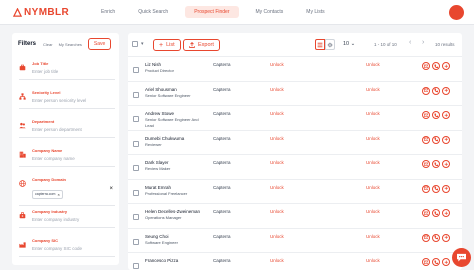 The height and width of the screenshot is (270, 474). I want to click on company-industry-input: Enter company industry, so click(67, 219).